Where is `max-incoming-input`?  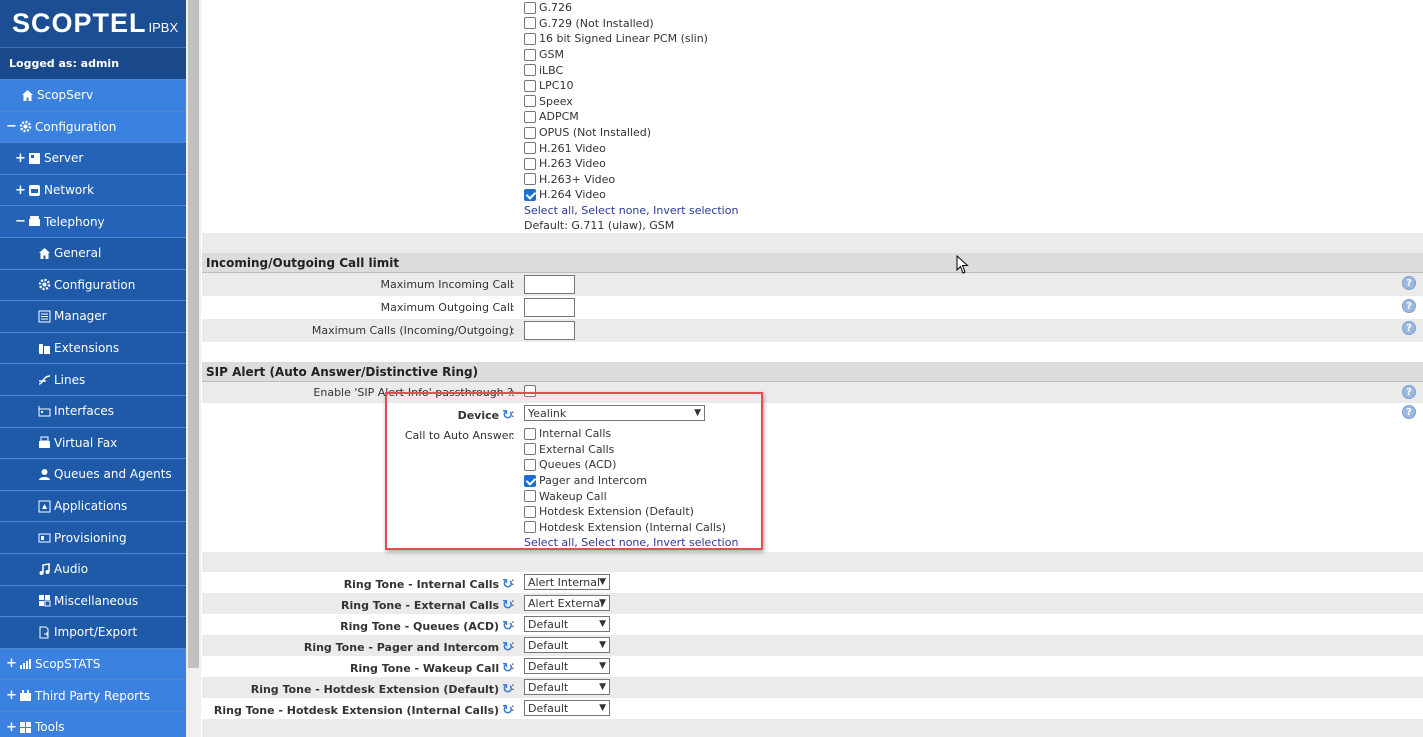
max-incoming-input is located at coordinates (549, 284).